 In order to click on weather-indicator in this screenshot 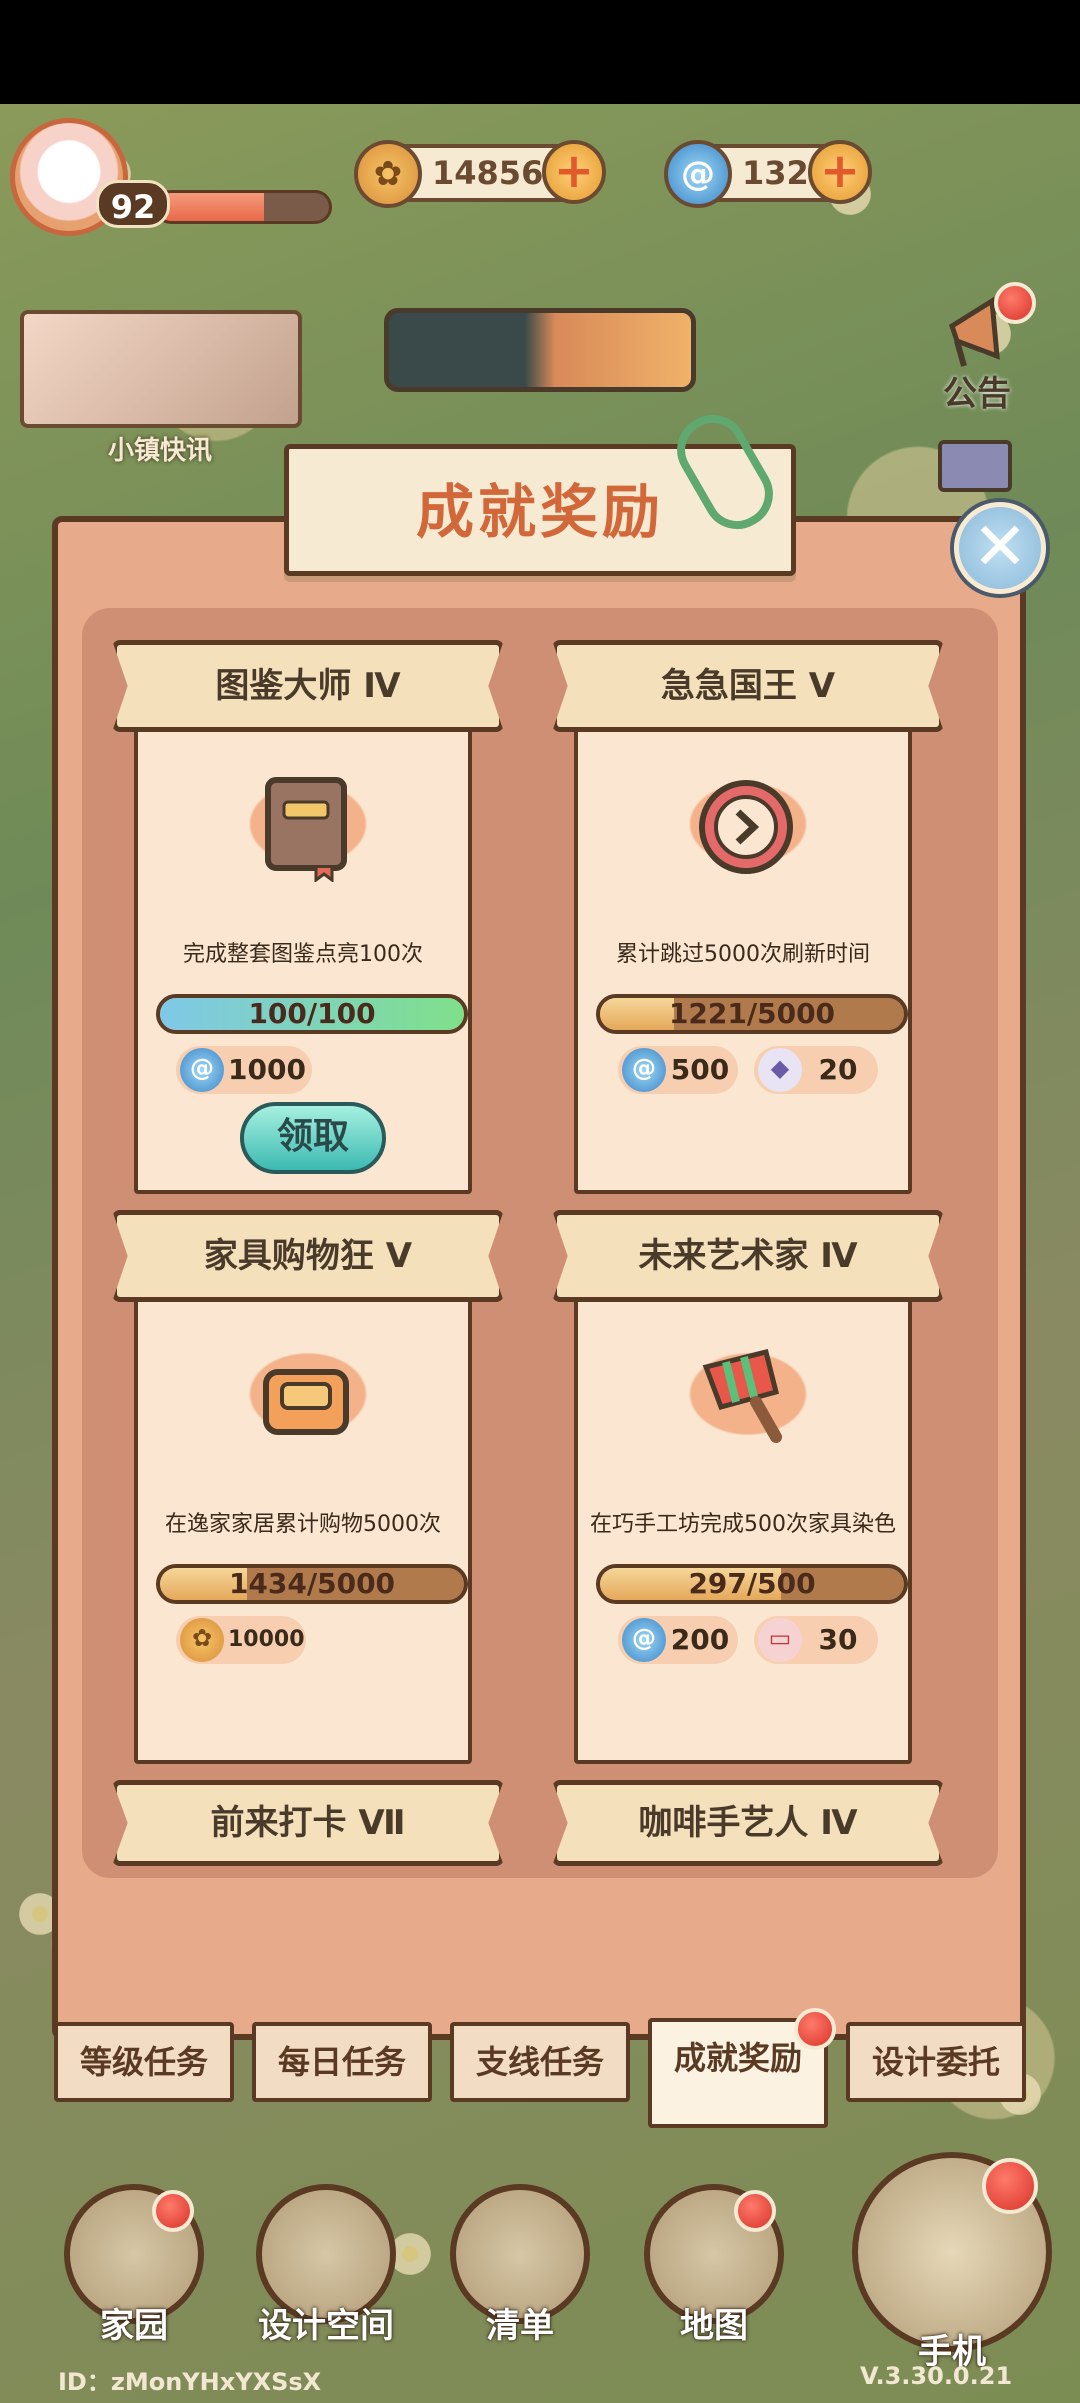, I will do `click(540, 350)`.